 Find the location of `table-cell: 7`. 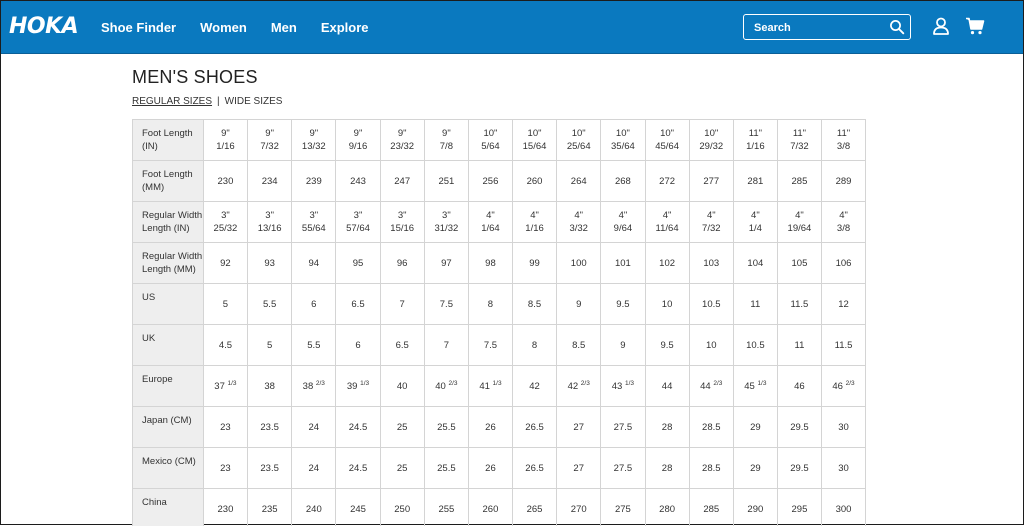

table-cell: 7 is located at coordinates (446, 345).